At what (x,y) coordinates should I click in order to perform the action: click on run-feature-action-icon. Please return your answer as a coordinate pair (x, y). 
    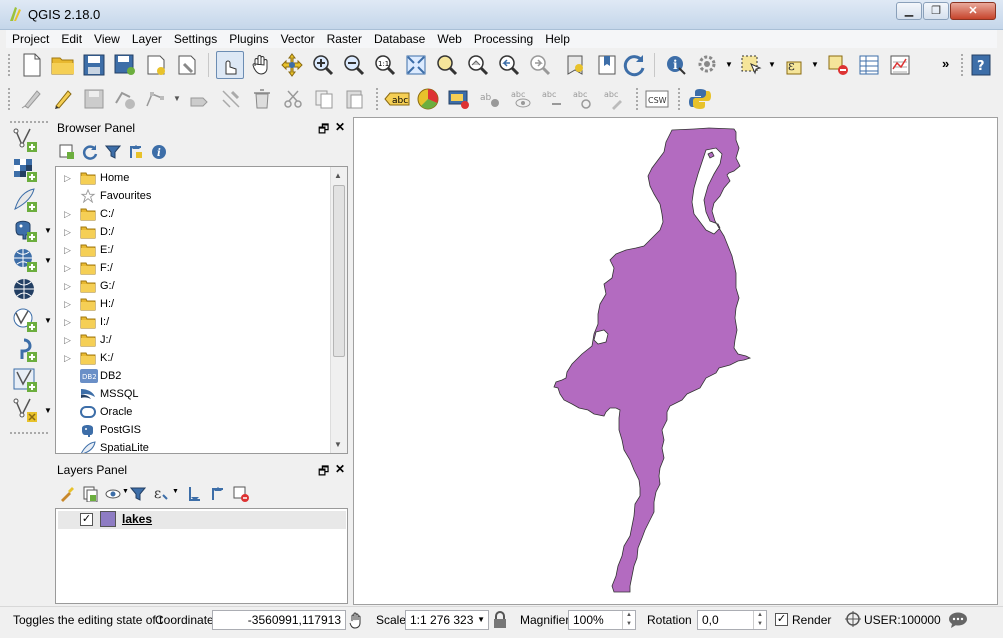
    Looking at the image, I should click on (708, 65).